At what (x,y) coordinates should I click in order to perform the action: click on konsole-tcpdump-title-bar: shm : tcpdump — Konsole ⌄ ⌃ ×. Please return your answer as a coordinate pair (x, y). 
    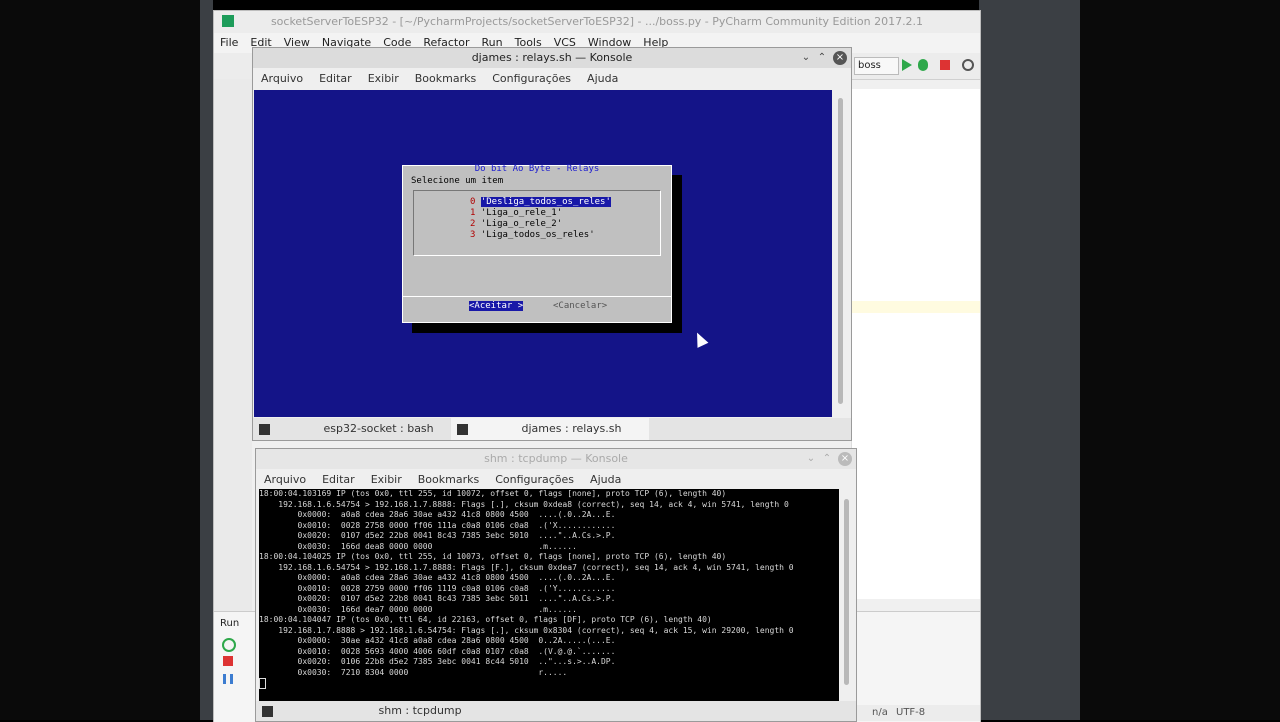
    Looking at the image, I should click on (556, 459).